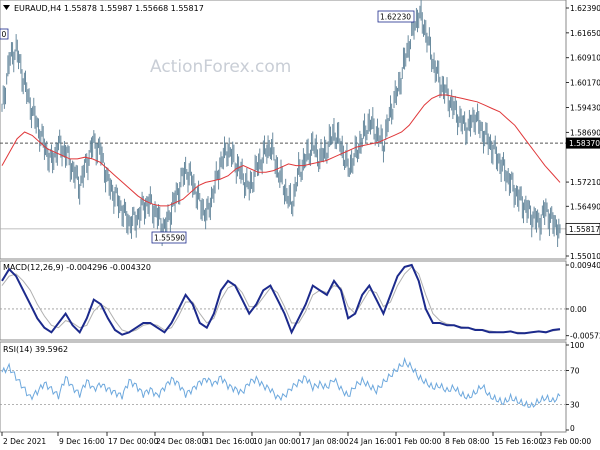 The image size is (600, 450). Describe the element at coordinates (467, 441) in the screenshot. I see `x-tick-label: 8 Feb 08:00` at that location.